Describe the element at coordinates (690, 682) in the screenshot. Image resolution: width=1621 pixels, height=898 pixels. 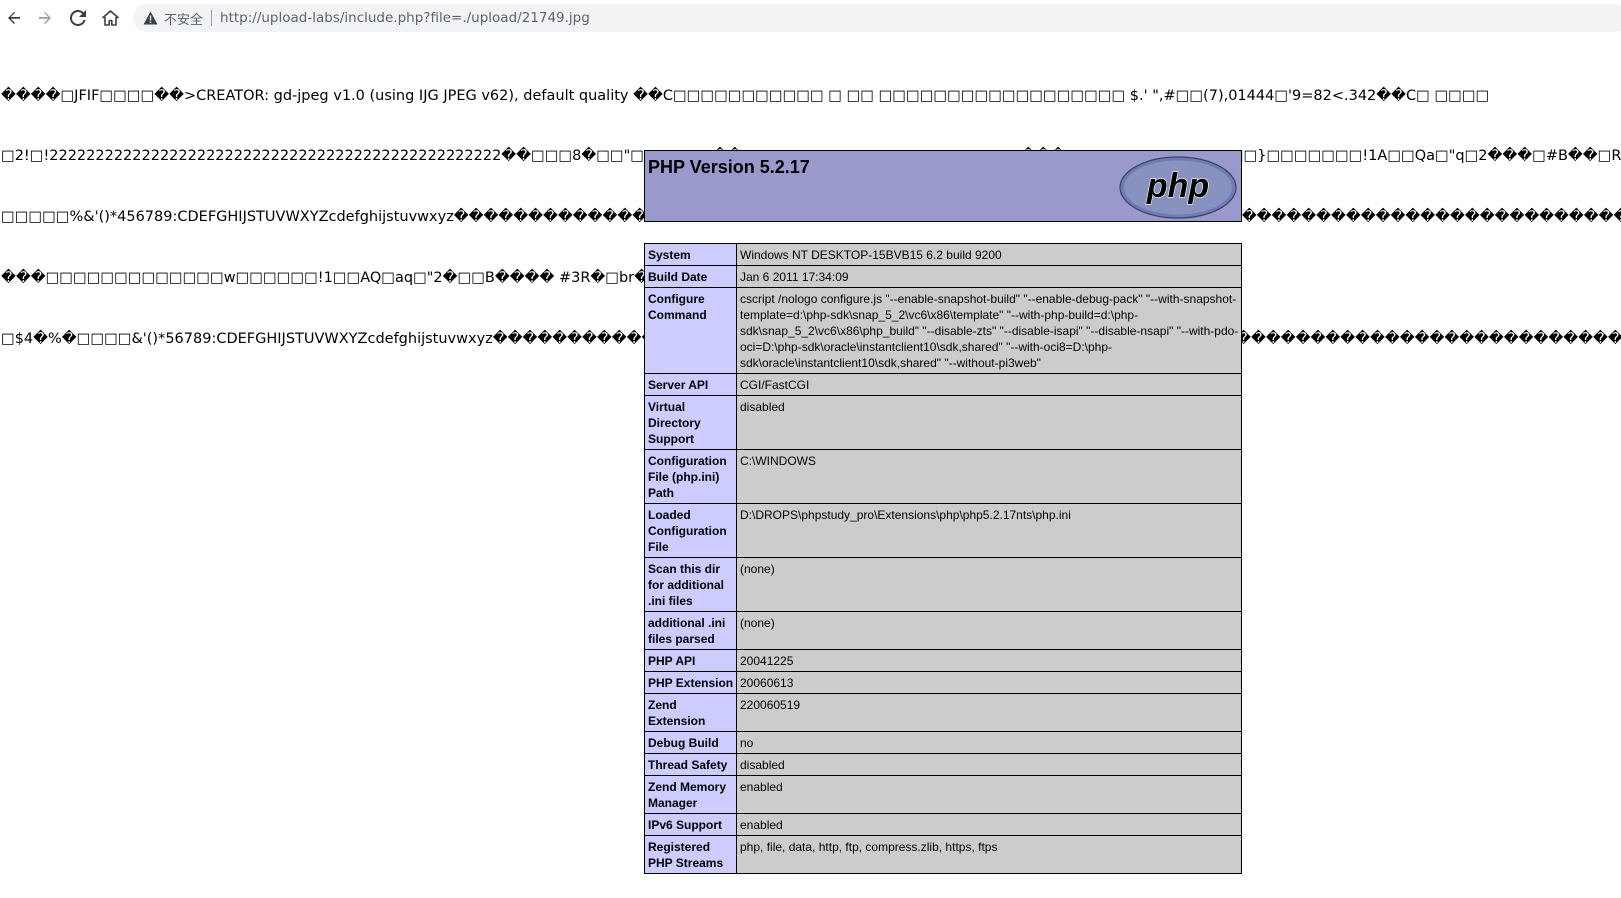
I see `info-key: PHP Extension` at that location.